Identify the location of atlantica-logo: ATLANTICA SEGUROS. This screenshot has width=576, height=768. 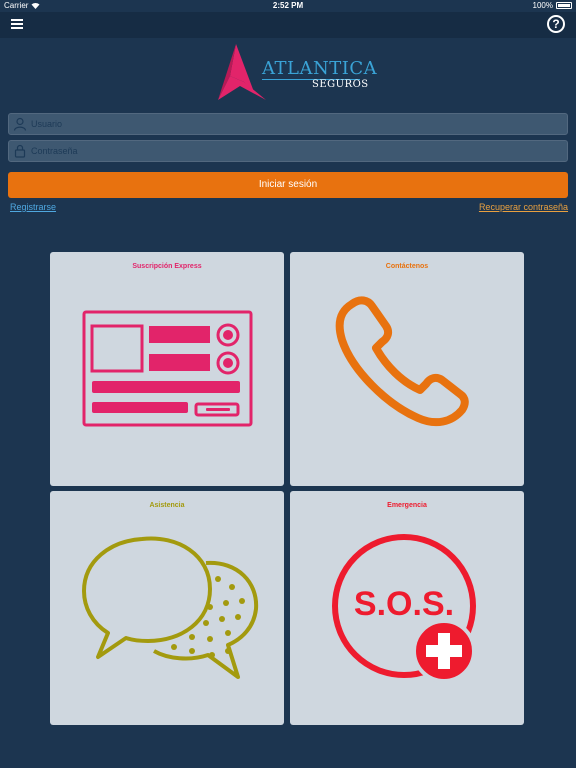
(295, 72).